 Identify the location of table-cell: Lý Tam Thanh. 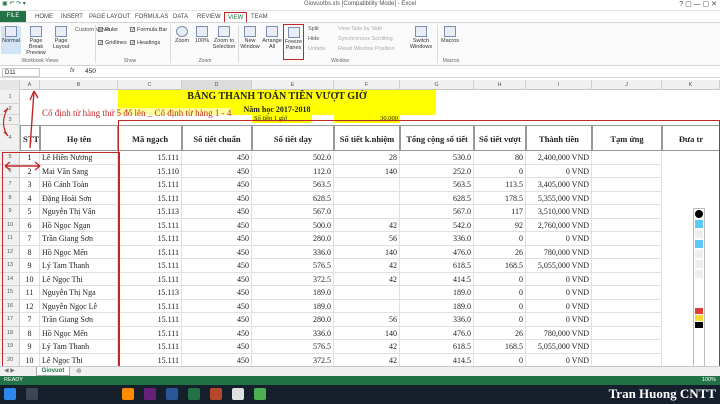
(79, 347).